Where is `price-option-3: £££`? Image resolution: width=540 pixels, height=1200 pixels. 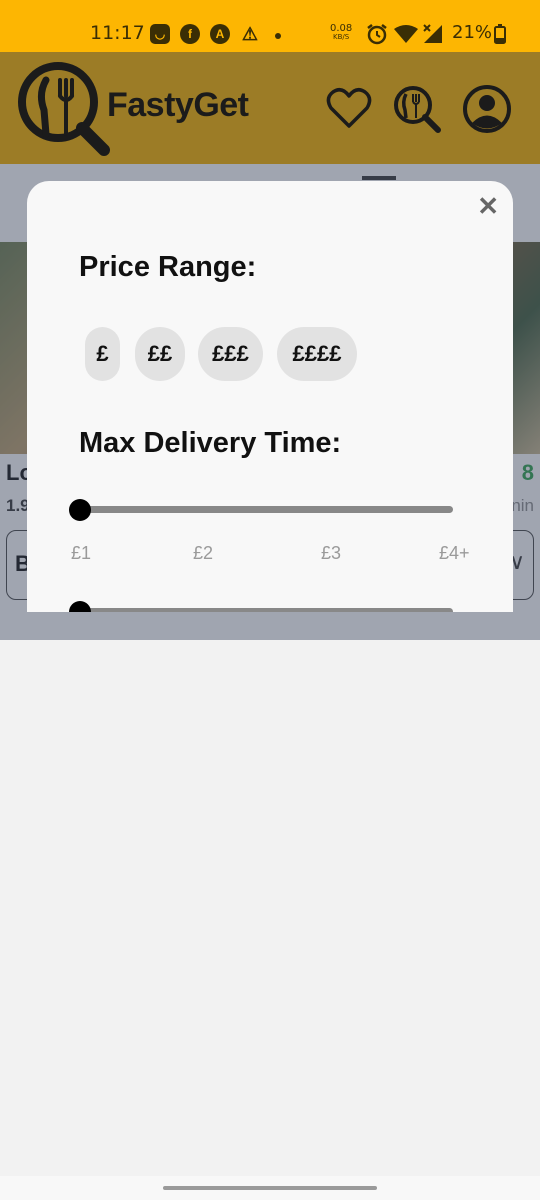
price-option-3: £££ is located at coordinates (230, 354).